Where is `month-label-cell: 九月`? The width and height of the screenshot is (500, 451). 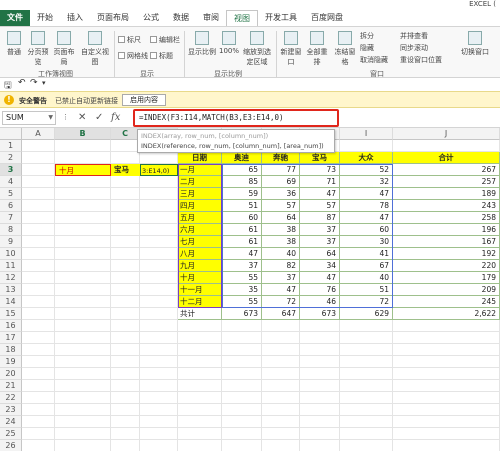 month-label-cell: 九月 is located at coordinates (200, 266).